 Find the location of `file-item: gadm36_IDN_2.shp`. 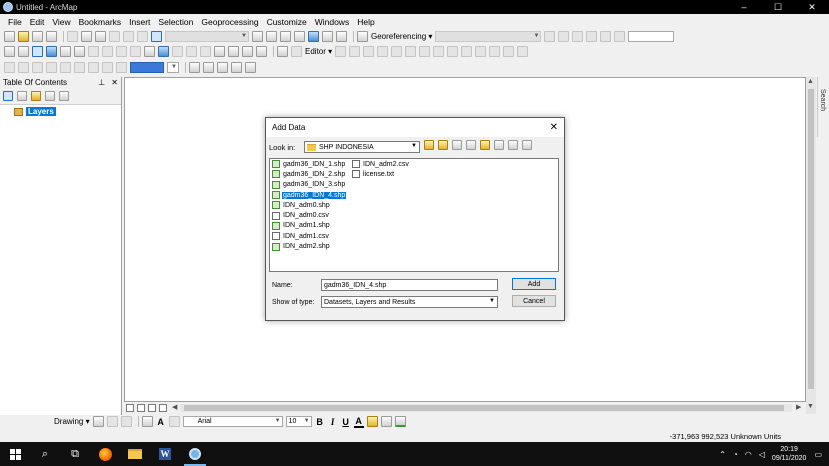

file-item: gadm36_IDN_2.shp is located at coordinates (309, 174).